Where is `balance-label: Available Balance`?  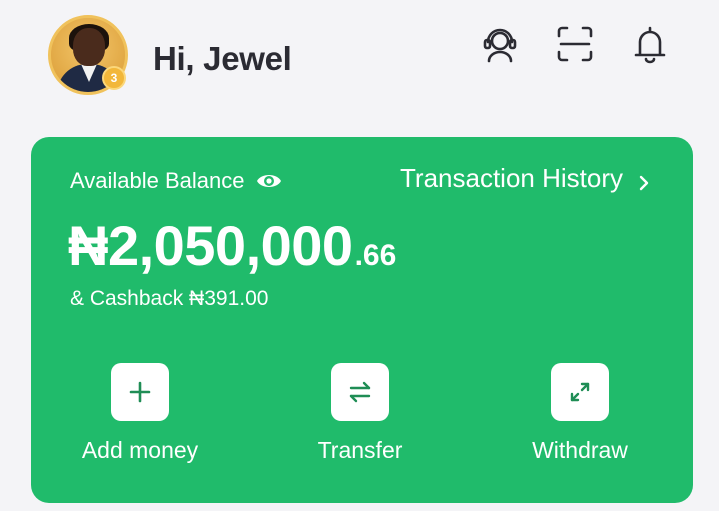 balance-label: Available Balance is located at coordinates (157, 180).